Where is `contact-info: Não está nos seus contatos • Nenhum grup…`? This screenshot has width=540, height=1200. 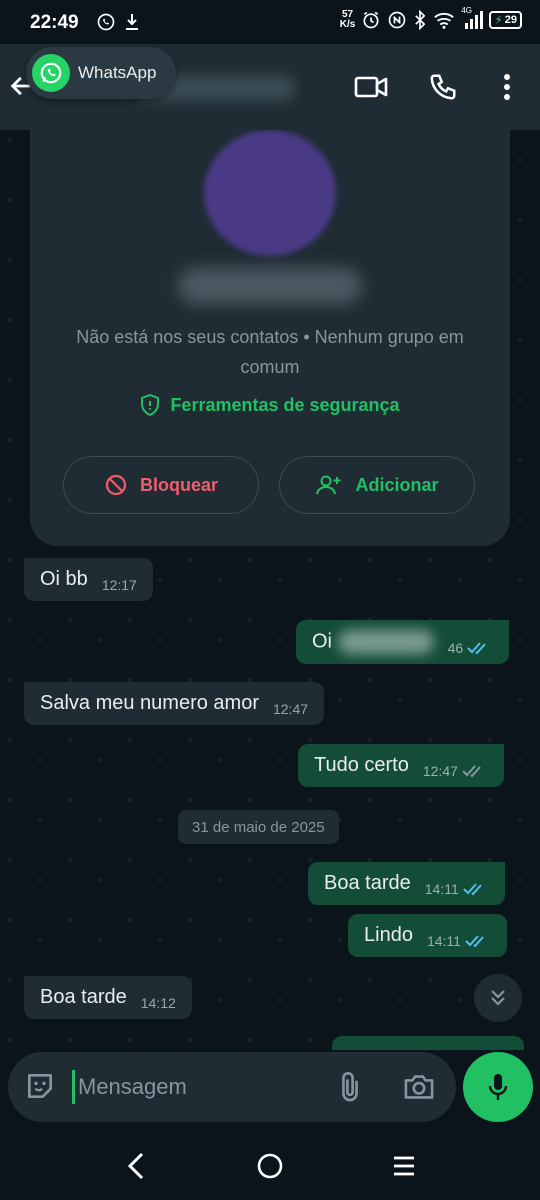
contact-info: Não está nos seus contatos • Nenhum grup… is located at coordinates (270, 352).